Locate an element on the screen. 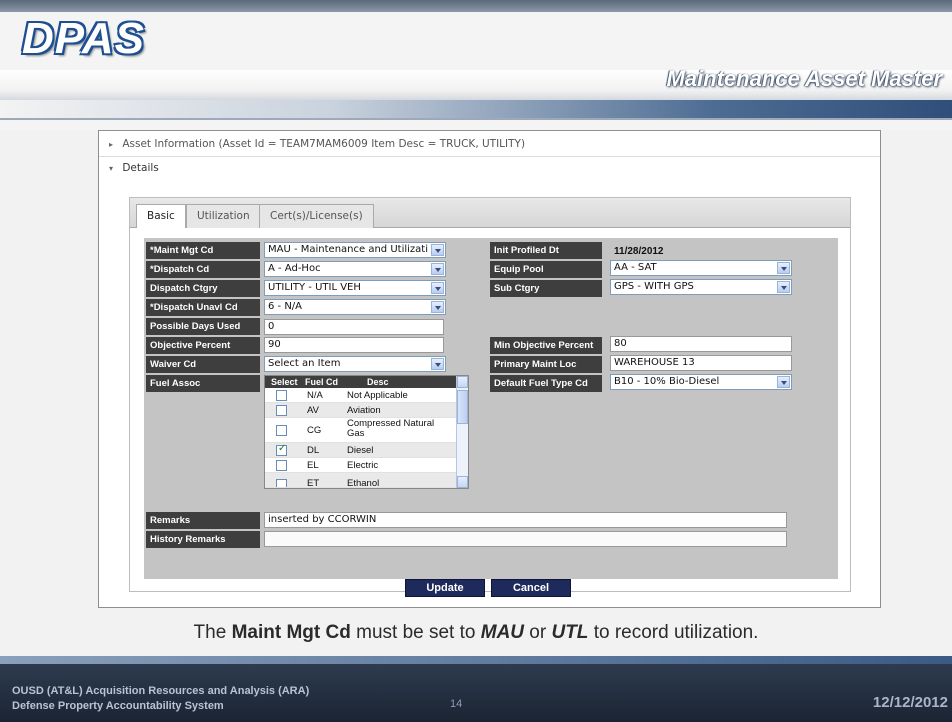 Image resolution: width=952 pixels, height=722 pixels. dispatch-ctgry-select: UTILITY - UTIL VEH is located at coordinates (355, 288).